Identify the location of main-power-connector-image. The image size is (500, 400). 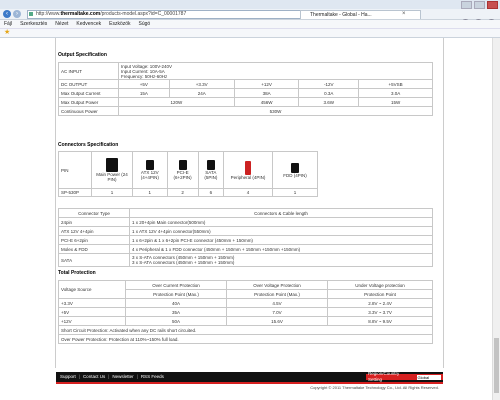
(112, 165).